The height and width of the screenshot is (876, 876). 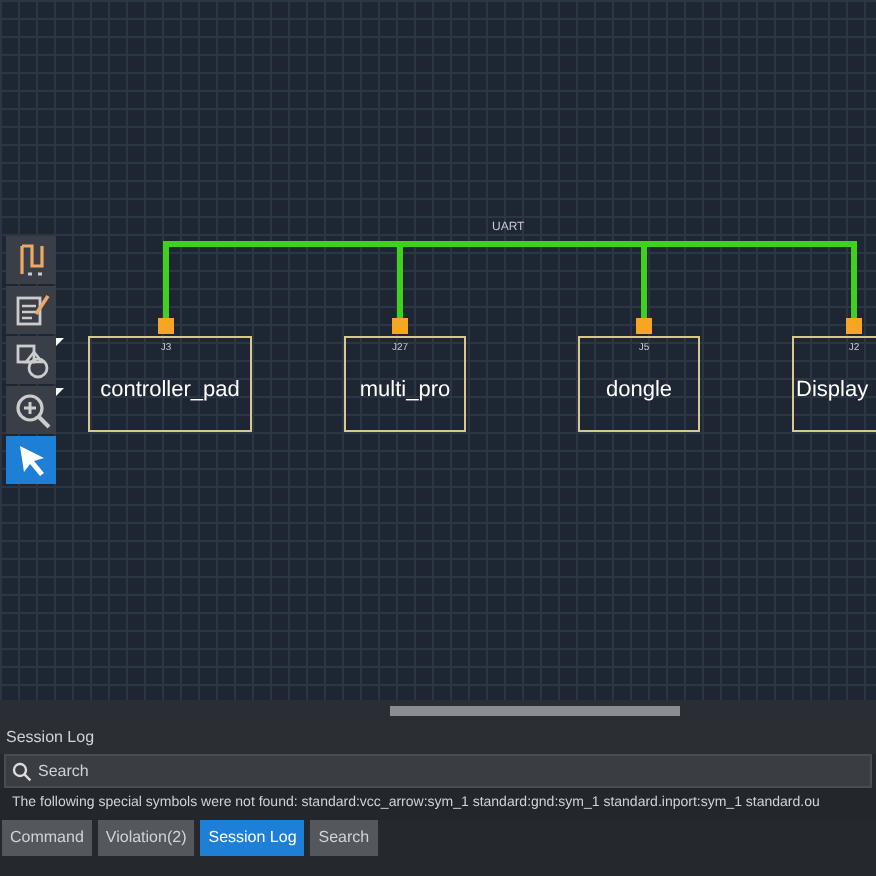 I want to click on component-name: dongle, so click(x=639, y=391).